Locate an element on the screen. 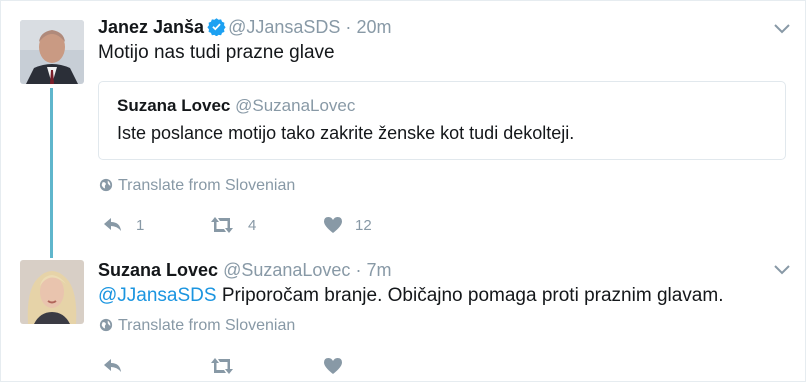 This screenshot has height=382, width=806. avatar-janez-jansa is located at coordinates (52, 52).